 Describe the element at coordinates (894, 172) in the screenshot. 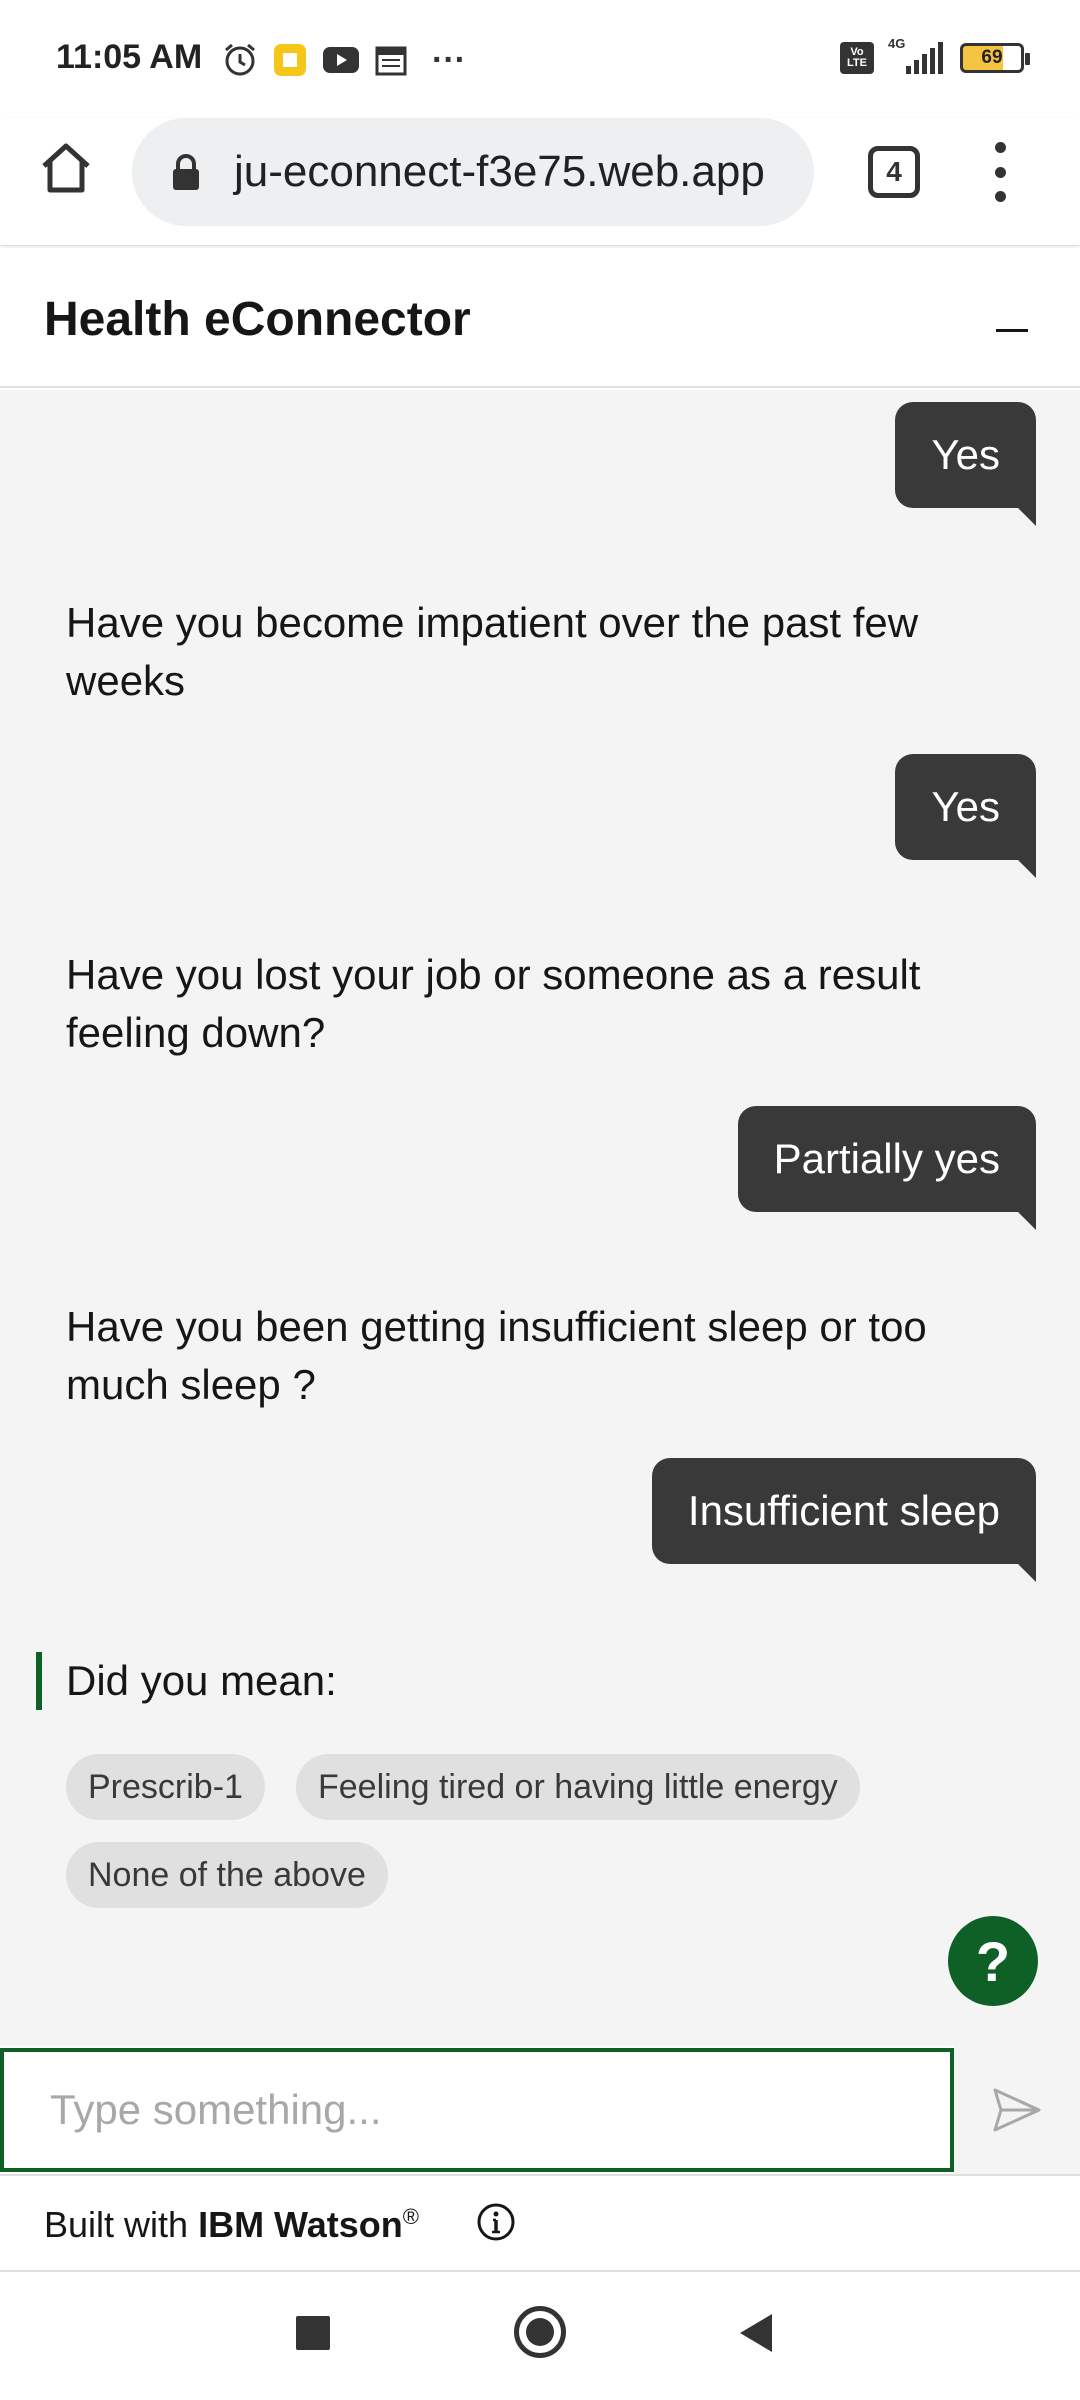

I see `tab-switcher-button: 4` at that location.